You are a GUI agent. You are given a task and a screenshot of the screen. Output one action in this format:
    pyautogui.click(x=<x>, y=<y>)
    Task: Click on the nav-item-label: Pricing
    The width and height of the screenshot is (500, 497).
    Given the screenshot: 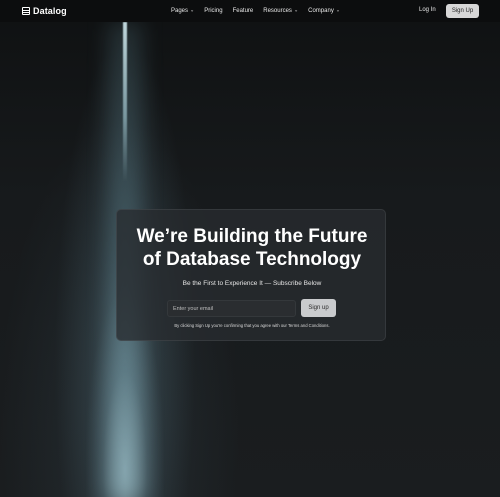 What is the action you would take?
    pyautogui.click(x=213, y=11)
    